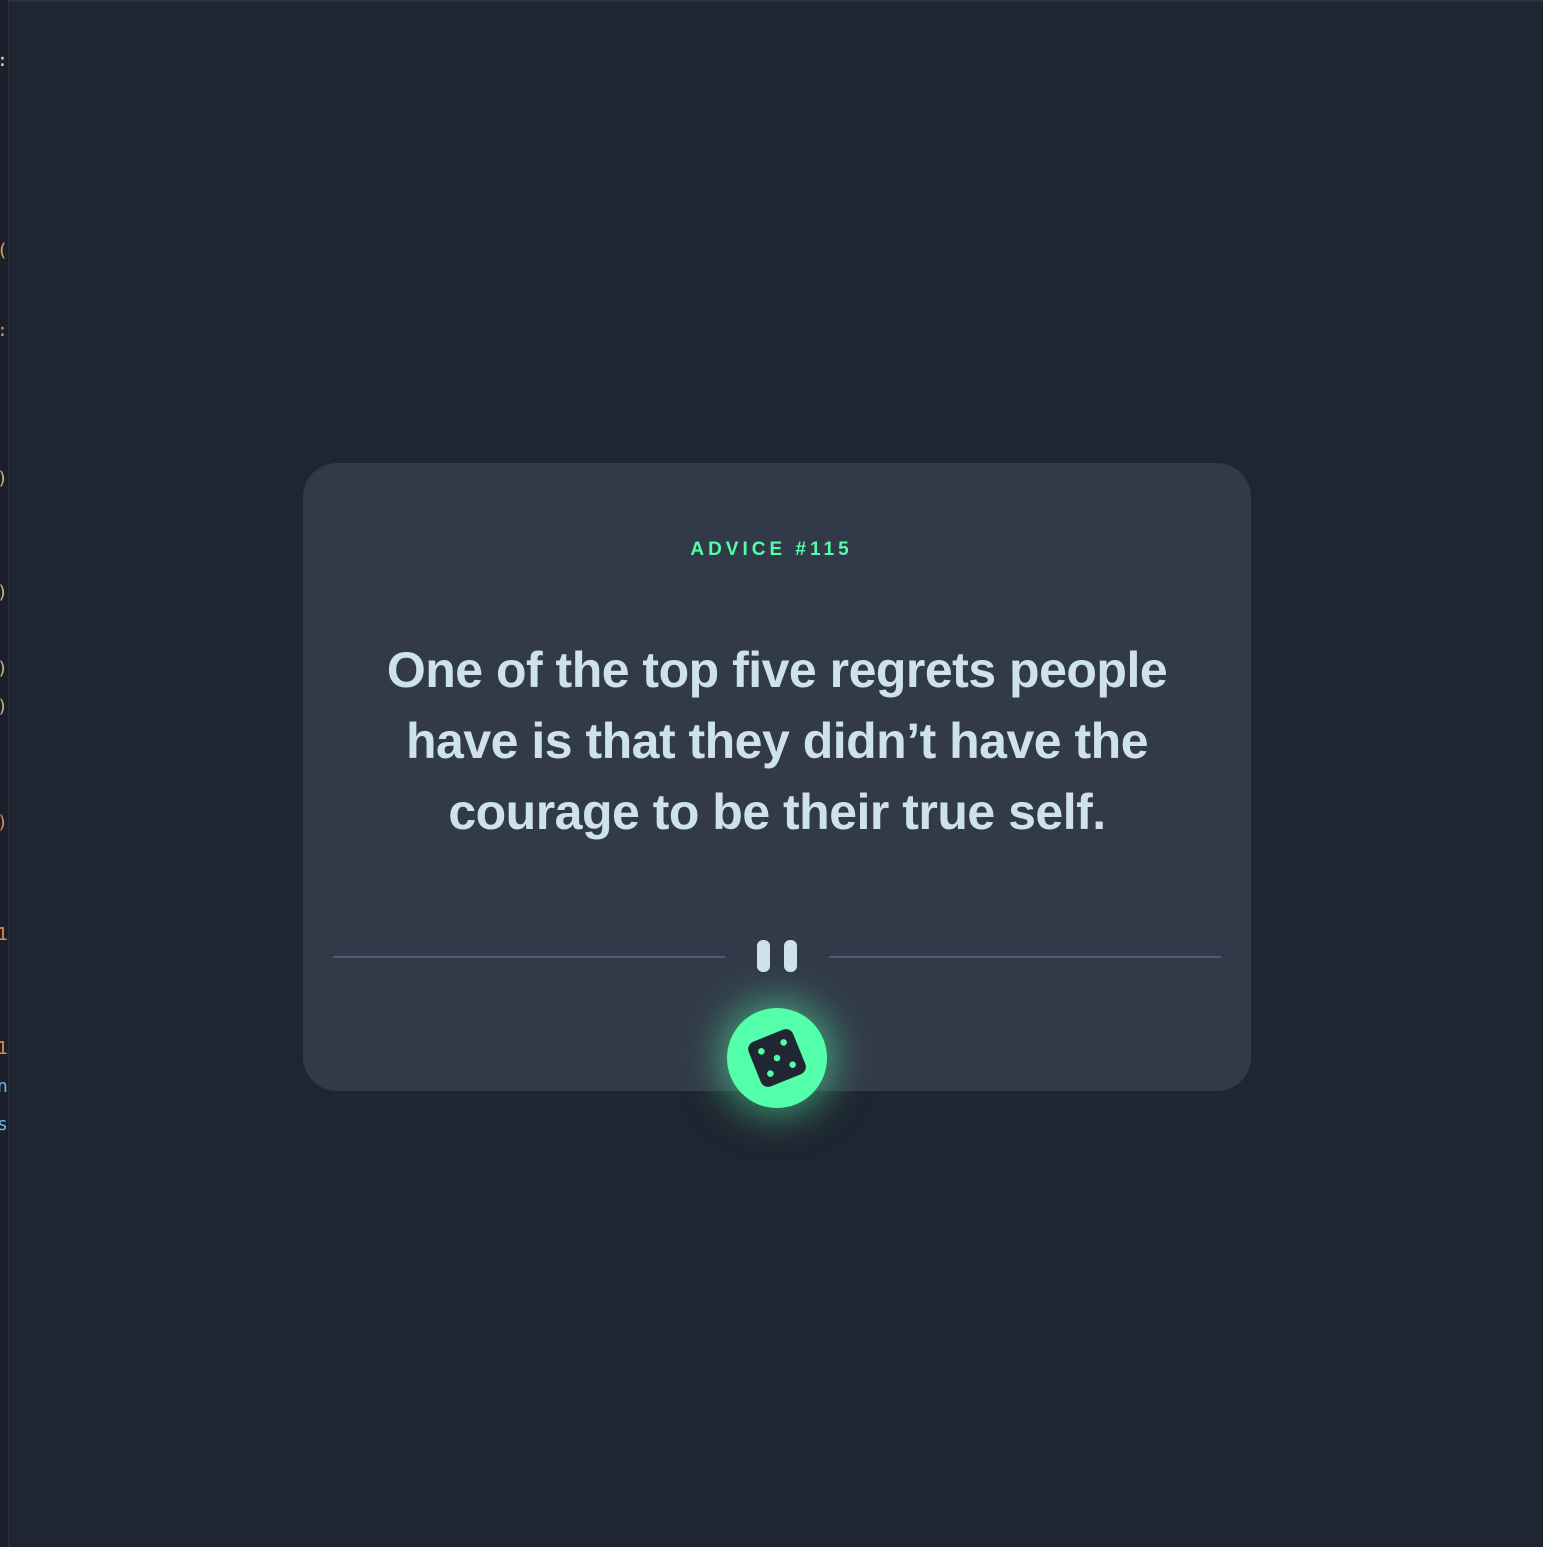  What do you see at coordinates (4, 773) in the screenshot?
I see `editor-gutter: : ( : ) ) ) ) ) 1 1 n s` at bounding box center [4, 773].